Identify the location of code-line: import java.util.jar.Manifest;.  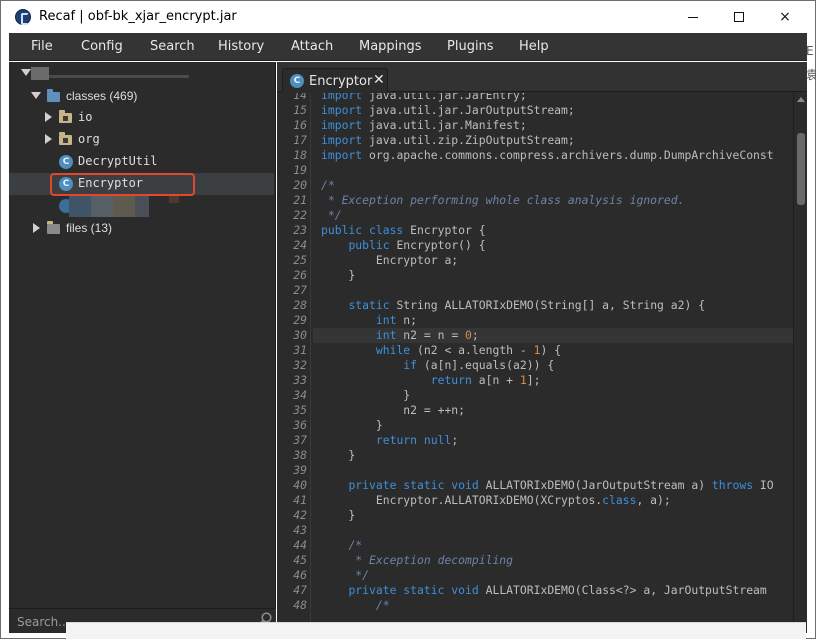
(424, 125).